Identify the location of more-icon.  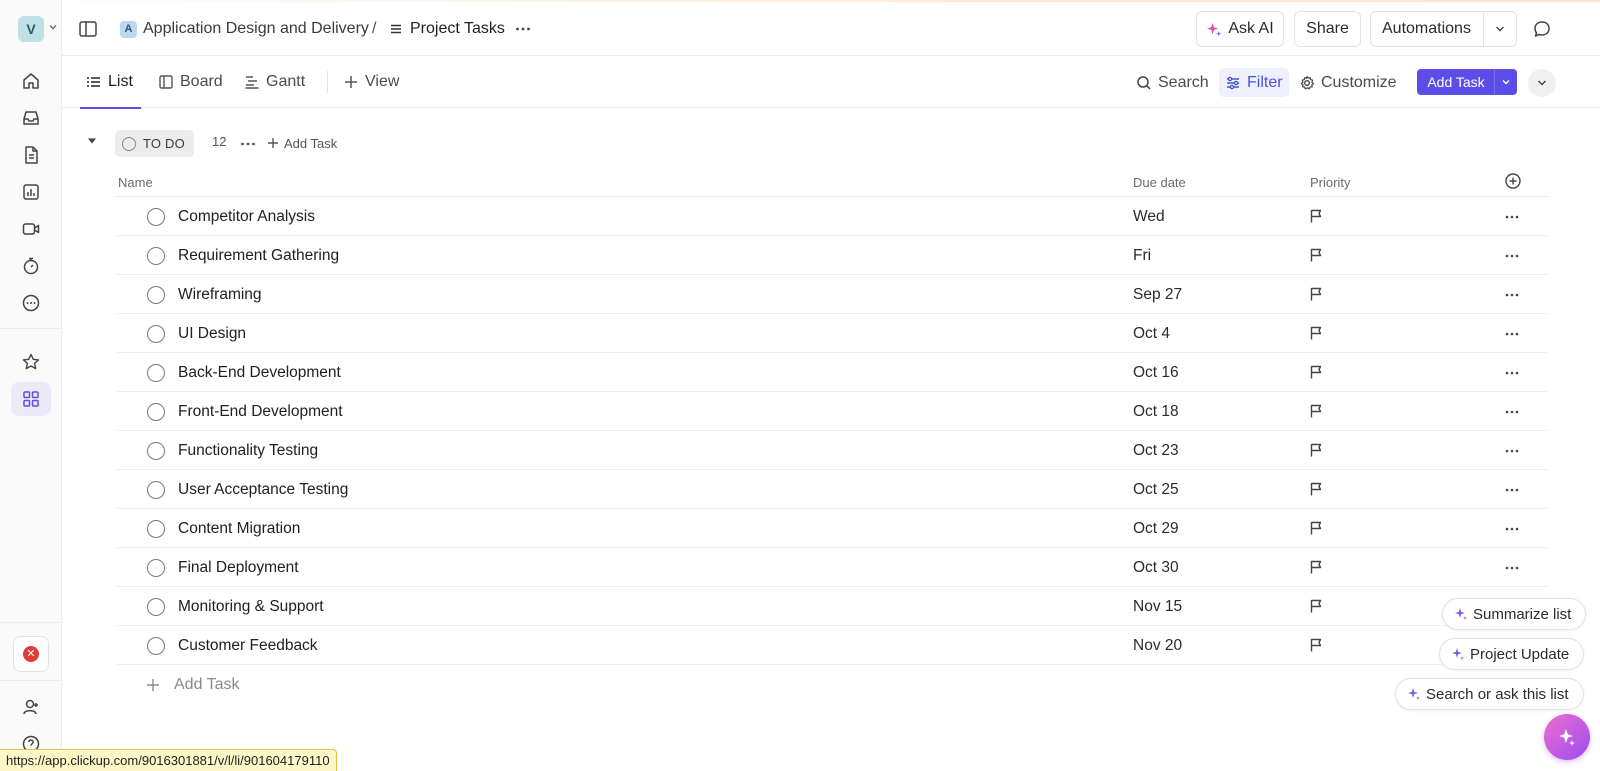
(31, 303).